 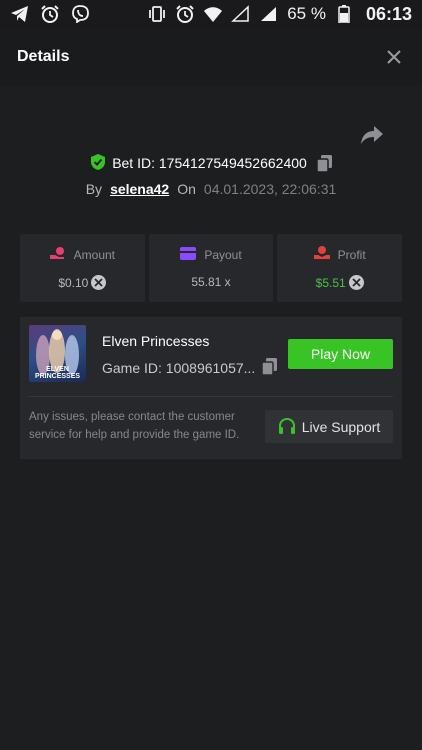 What do you see at coordinates (287, 426) in the screenshot?
I see `headset-icon` at bounding box center [287, 426].